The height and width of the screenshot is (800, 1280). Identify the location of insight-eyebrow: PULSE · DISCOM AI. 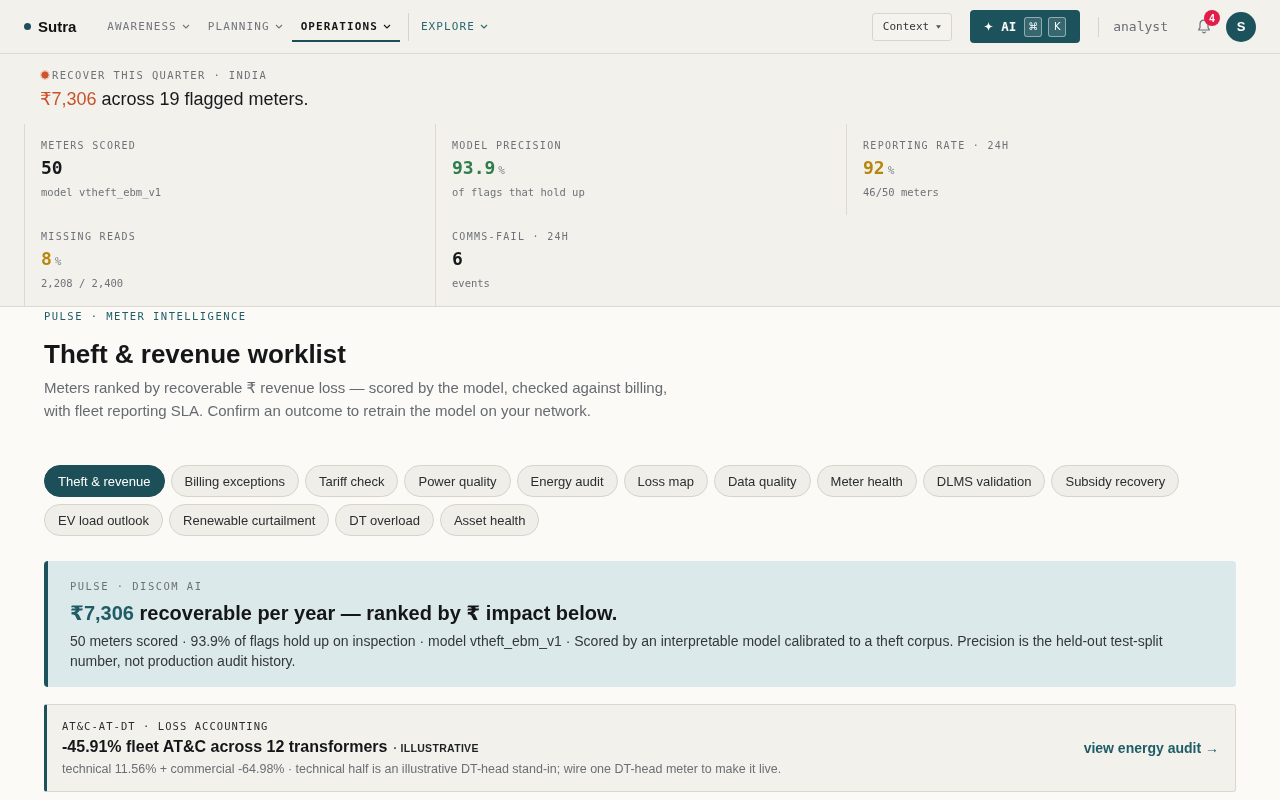
(137, 586).